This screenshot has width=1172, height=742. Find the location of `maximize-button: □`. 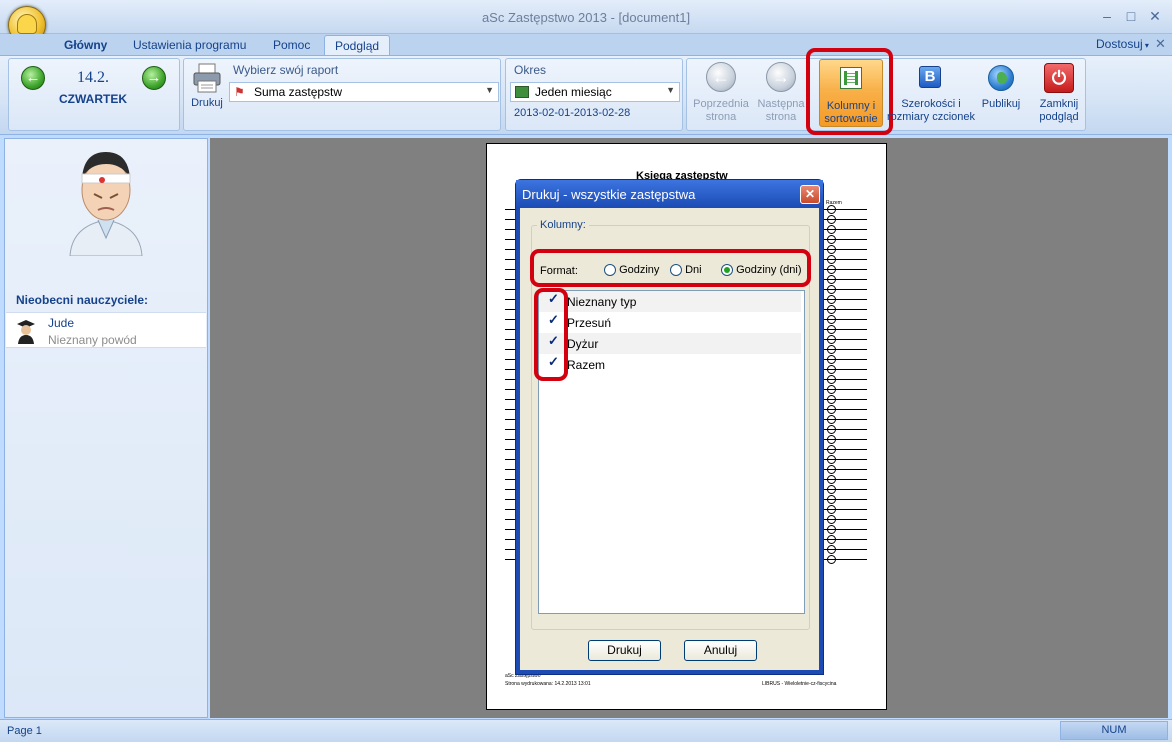

maximize-button: □ is located at coordinates (1131, 16).